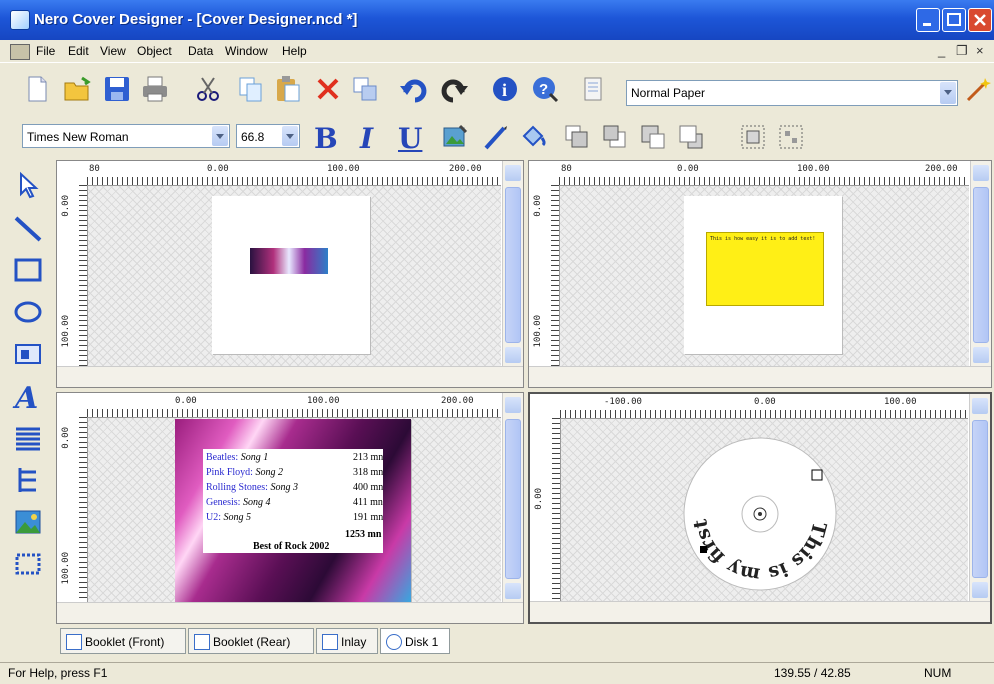 This screenshot has width=994, height=684. I want to click on paper-button, so click(593, 89).